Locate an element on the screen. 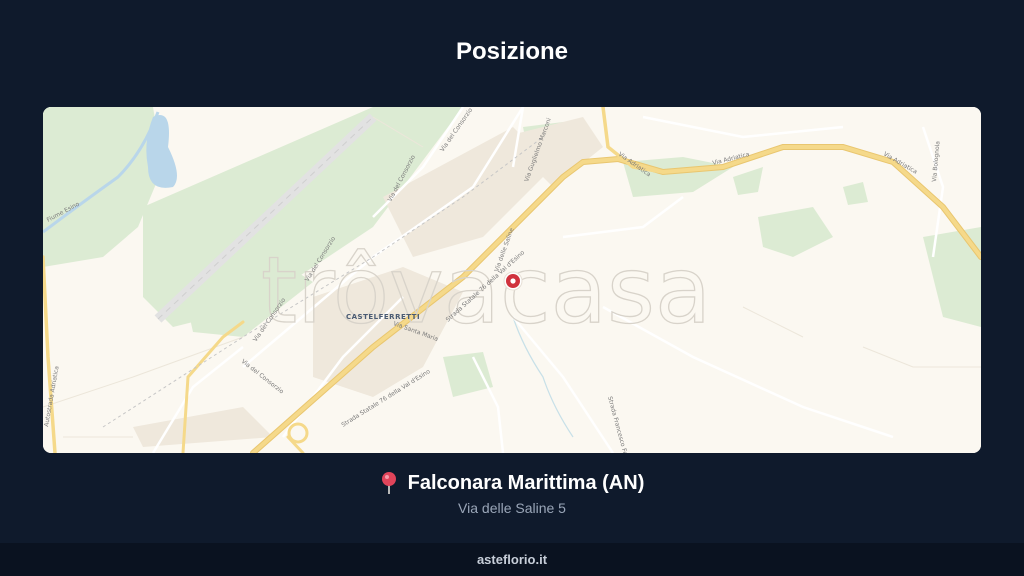 This screenshot has height=576, width=1024. watermark-text: trôvacasa is located at coordinates (486, 290).